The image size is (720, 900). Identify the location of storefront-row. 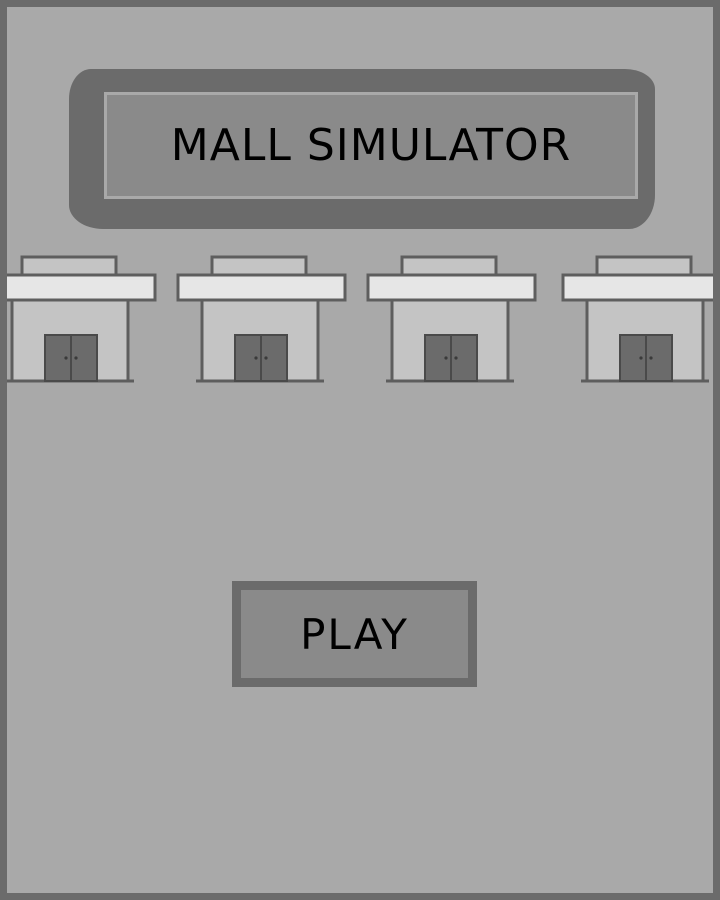
(360, 319).